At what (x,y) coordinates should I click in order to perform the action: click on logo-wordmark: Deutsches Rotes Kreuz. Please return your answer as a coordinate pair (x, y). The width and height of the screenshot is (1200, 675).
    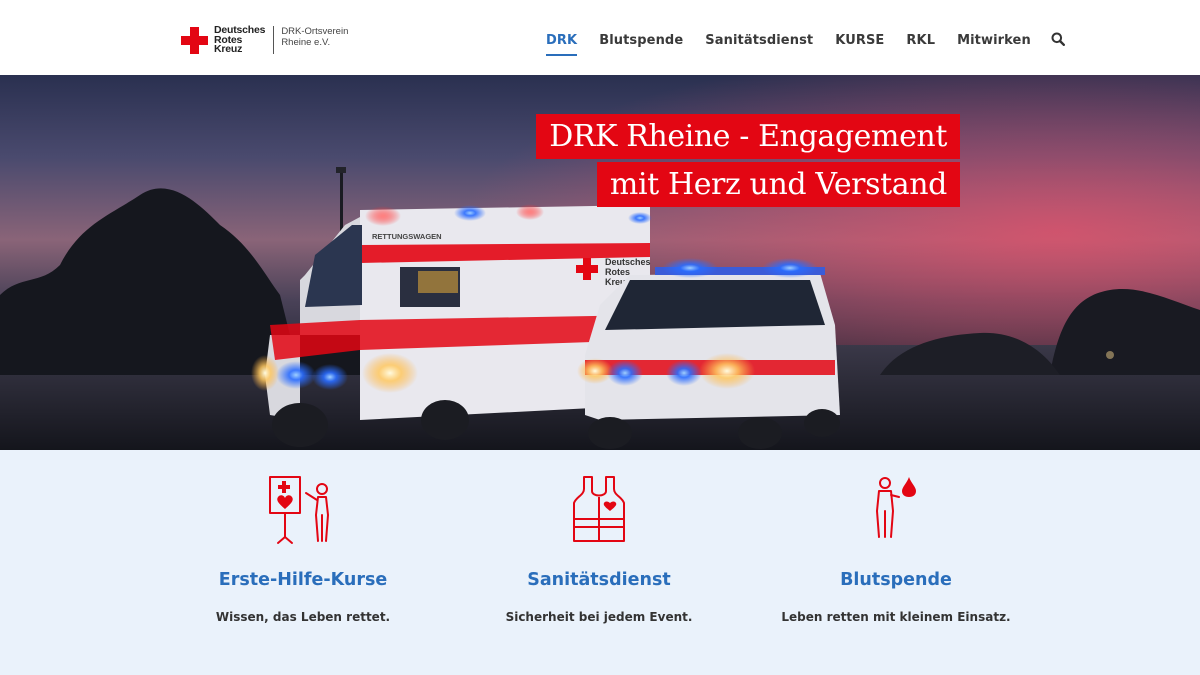
    Looking at the image, I should click on (240, 39).